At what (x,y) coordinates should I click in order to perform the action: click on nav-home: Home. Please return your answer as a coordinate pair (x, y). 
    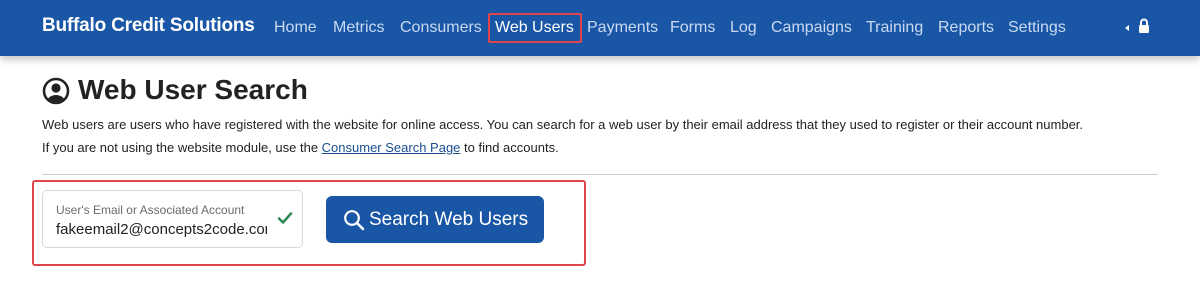
    Looking at the image, I should click on (295, 28).